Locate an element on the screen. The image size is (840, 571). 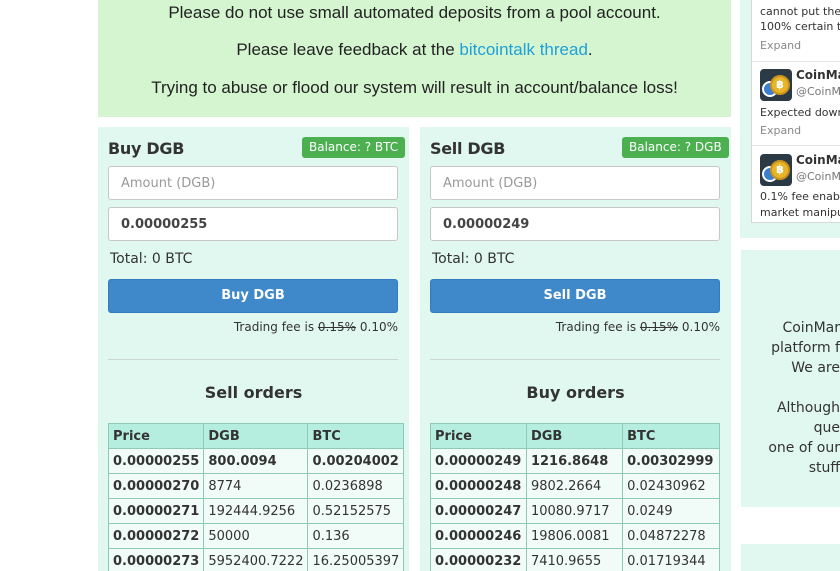
amount-cell: 5952400.7222 is located at coordinates (256, 559).